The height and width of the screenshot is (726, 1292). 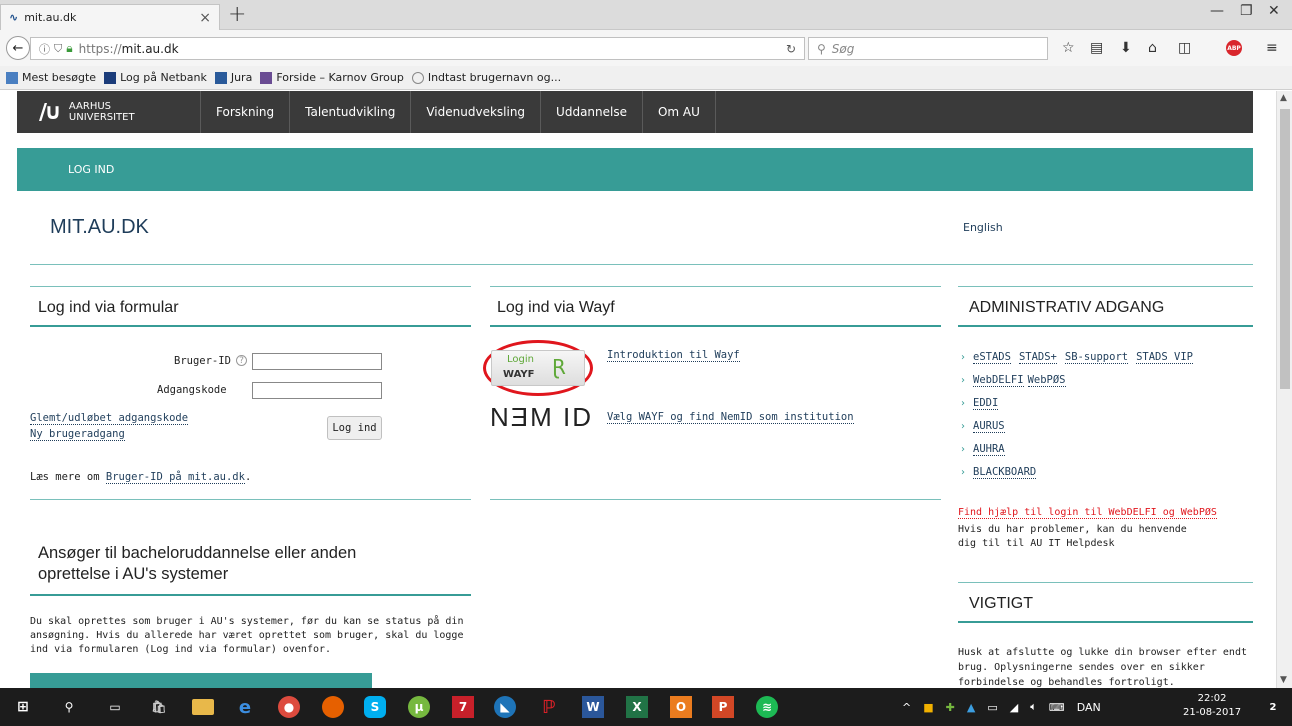 What do you see at coordinates (1272, 48) in the screenshot?
I see `menu-icon: ≡` at bounding box center [1272, 48].